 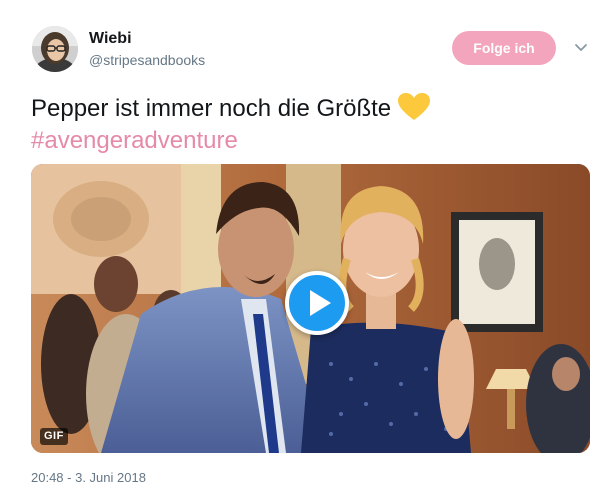 What do you see at coordinates (147, 60) in the screenshot?
I see `author-handle: @stripesandbooks` at bounding box center [147, 60].